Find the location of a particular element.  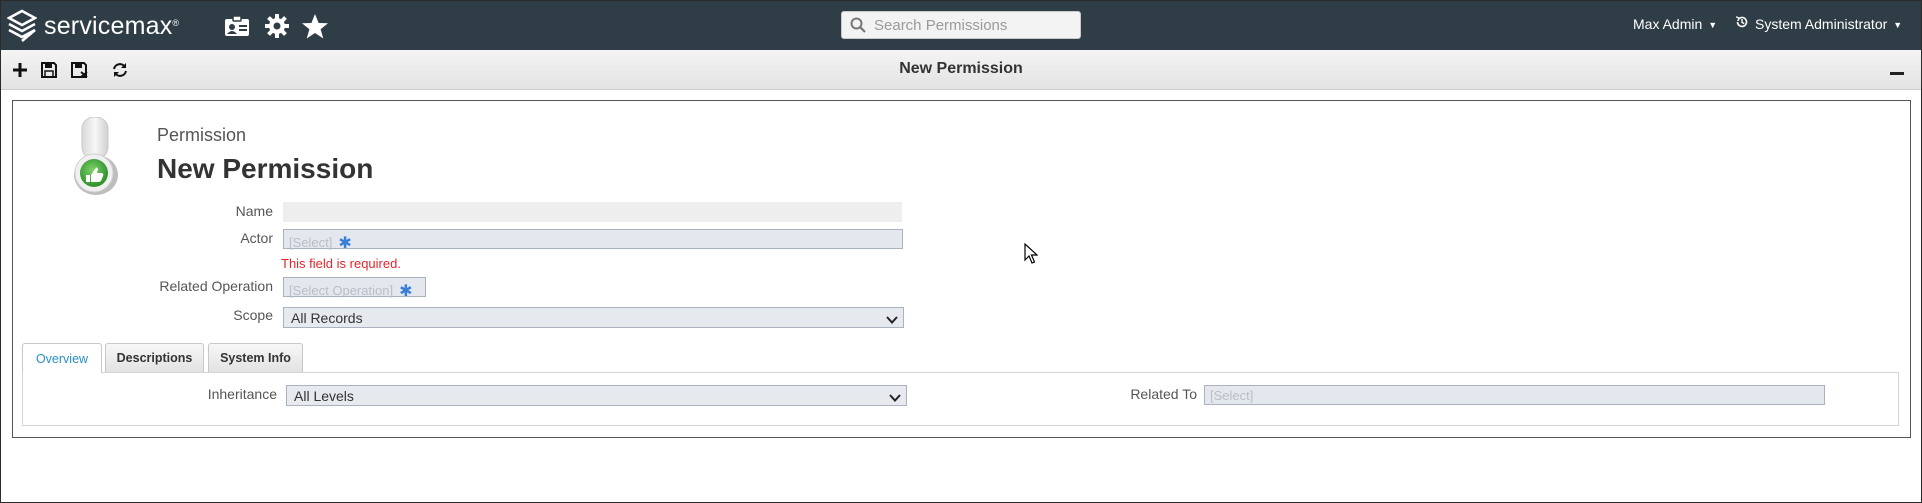

scope-label: Scope is located at coordinates (253, 315).